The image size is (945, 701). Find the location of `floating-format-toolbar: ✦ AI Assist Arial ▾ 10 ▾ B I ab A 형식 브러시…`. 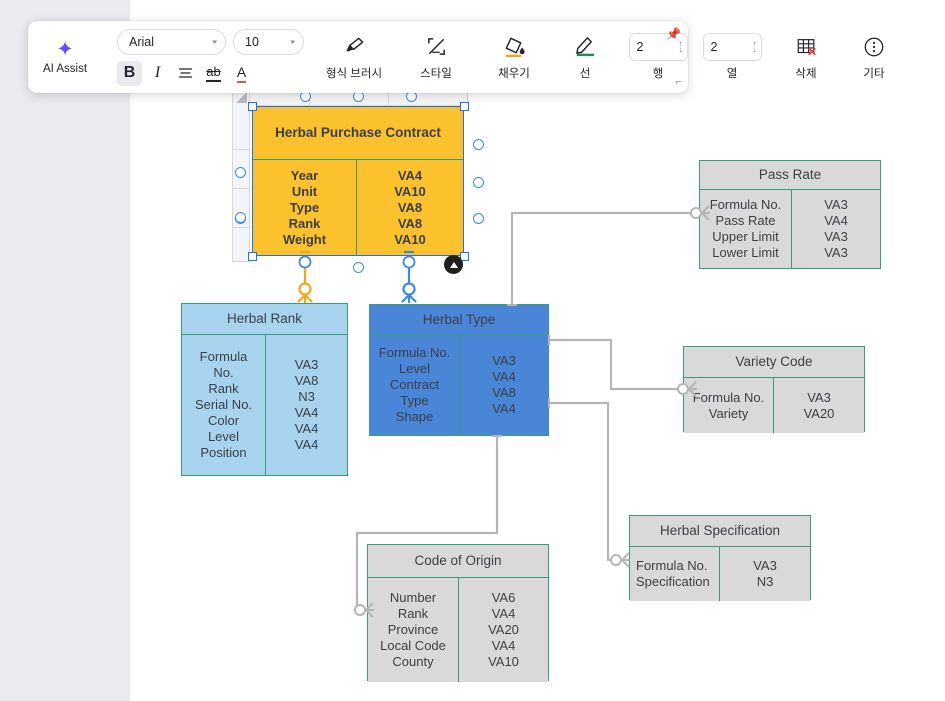

floating-format-toolbar: ✦ AI Assist Arial ▾ 10 ▾ B I ab A 형식 브러시… is located at coordinates (456, 57).